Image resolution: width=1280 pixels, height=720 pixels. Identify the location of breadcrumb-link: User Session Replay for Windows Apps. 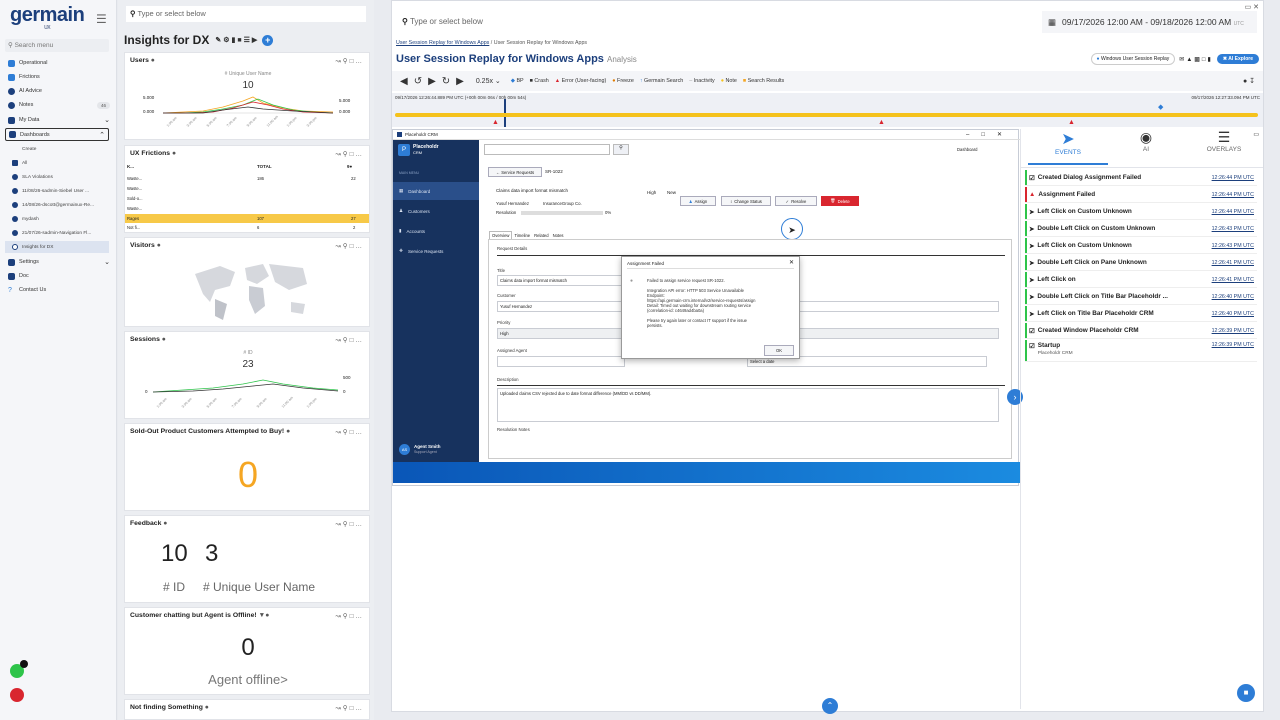
(442, 43).